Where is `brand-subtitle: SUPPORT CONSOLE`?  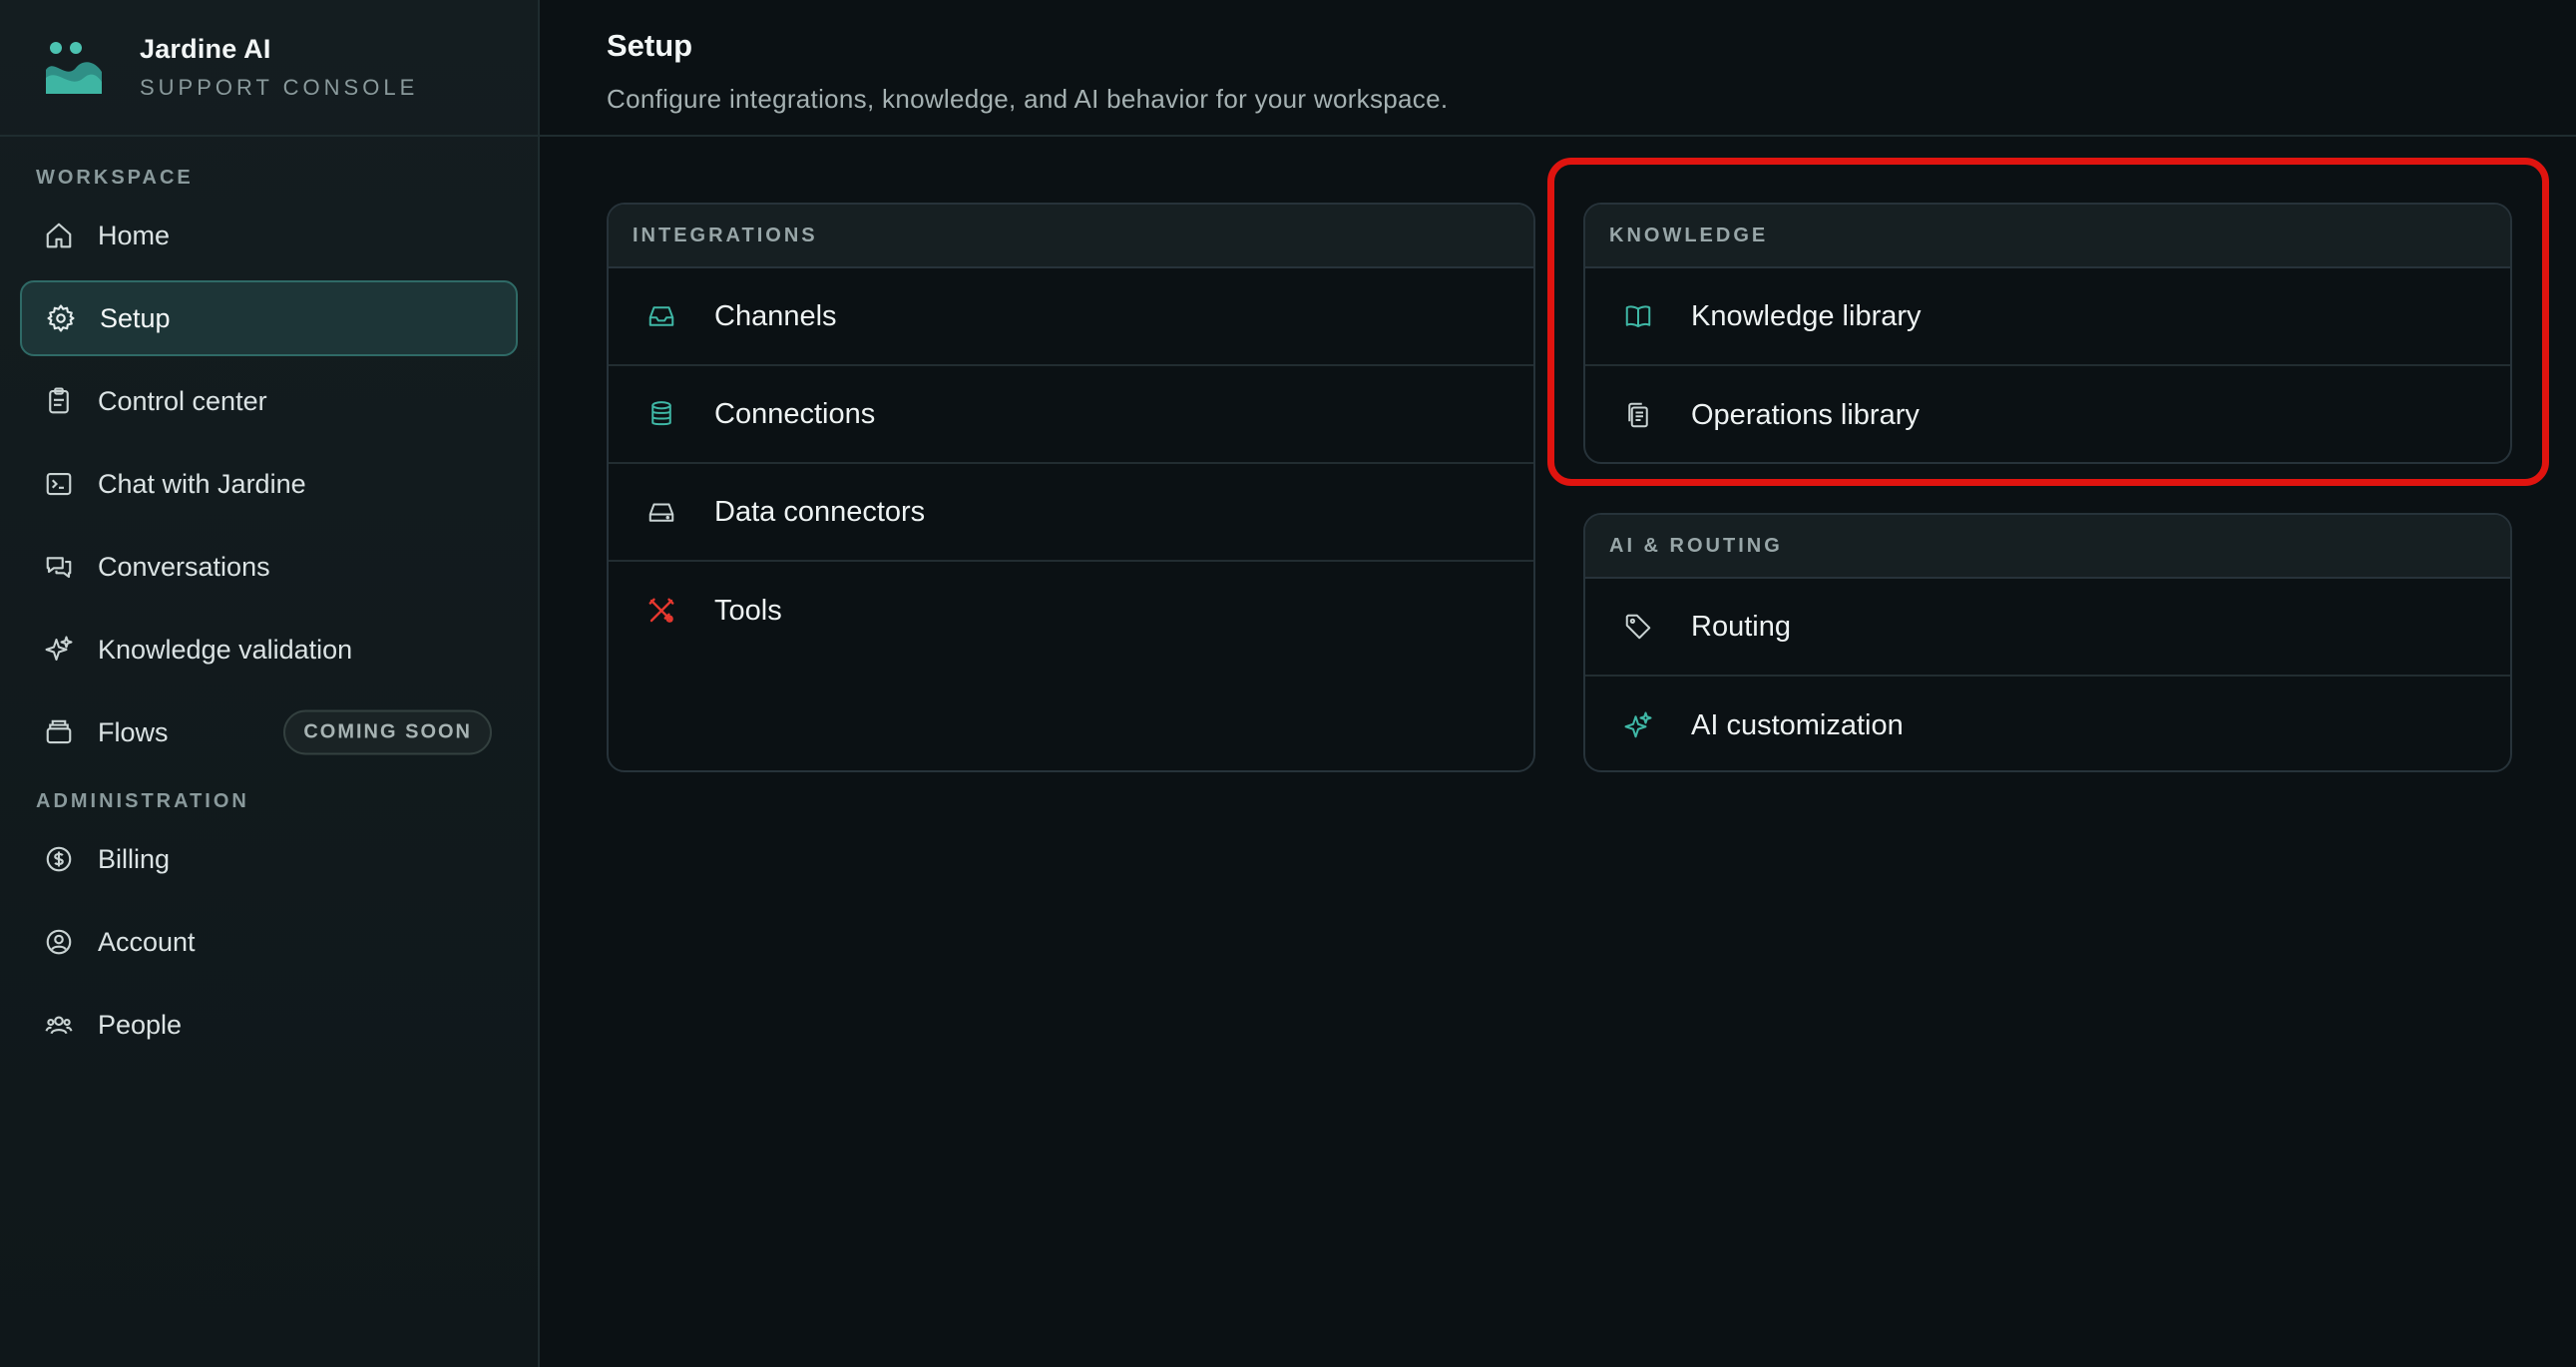 brand-subtitle: SUPPORT CONSOLE is located at coordinates (279, 87).